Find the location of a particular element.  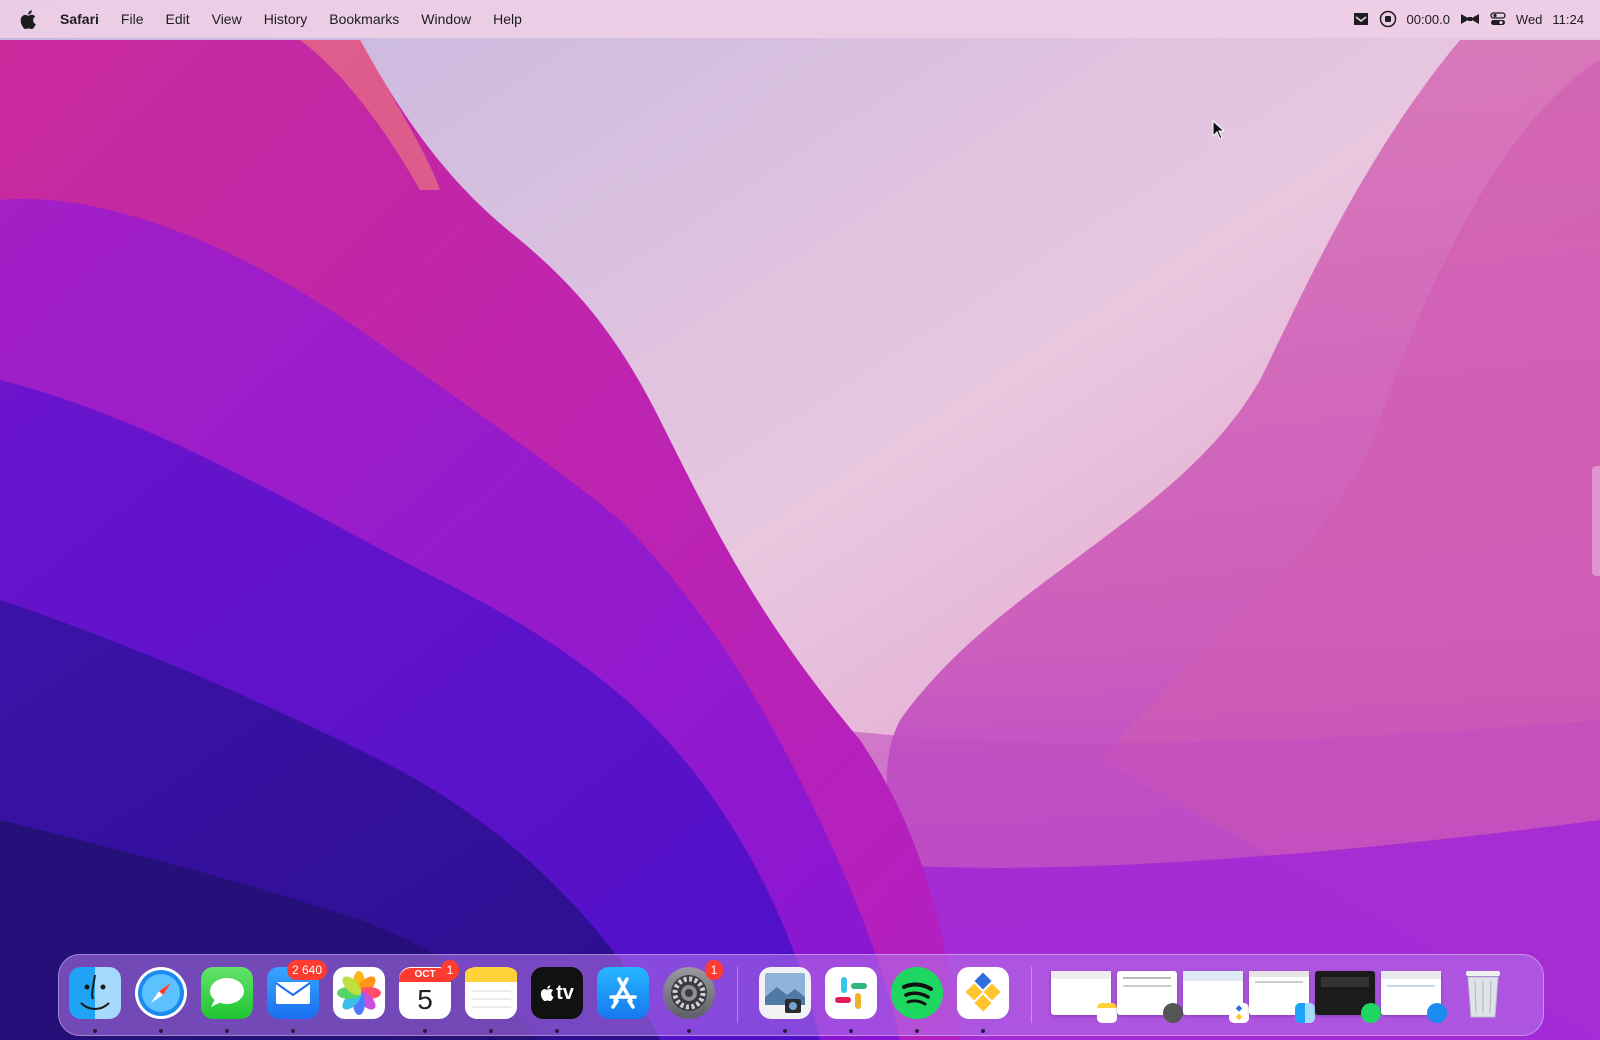

messages-icon is located at coordinates (227, 992).